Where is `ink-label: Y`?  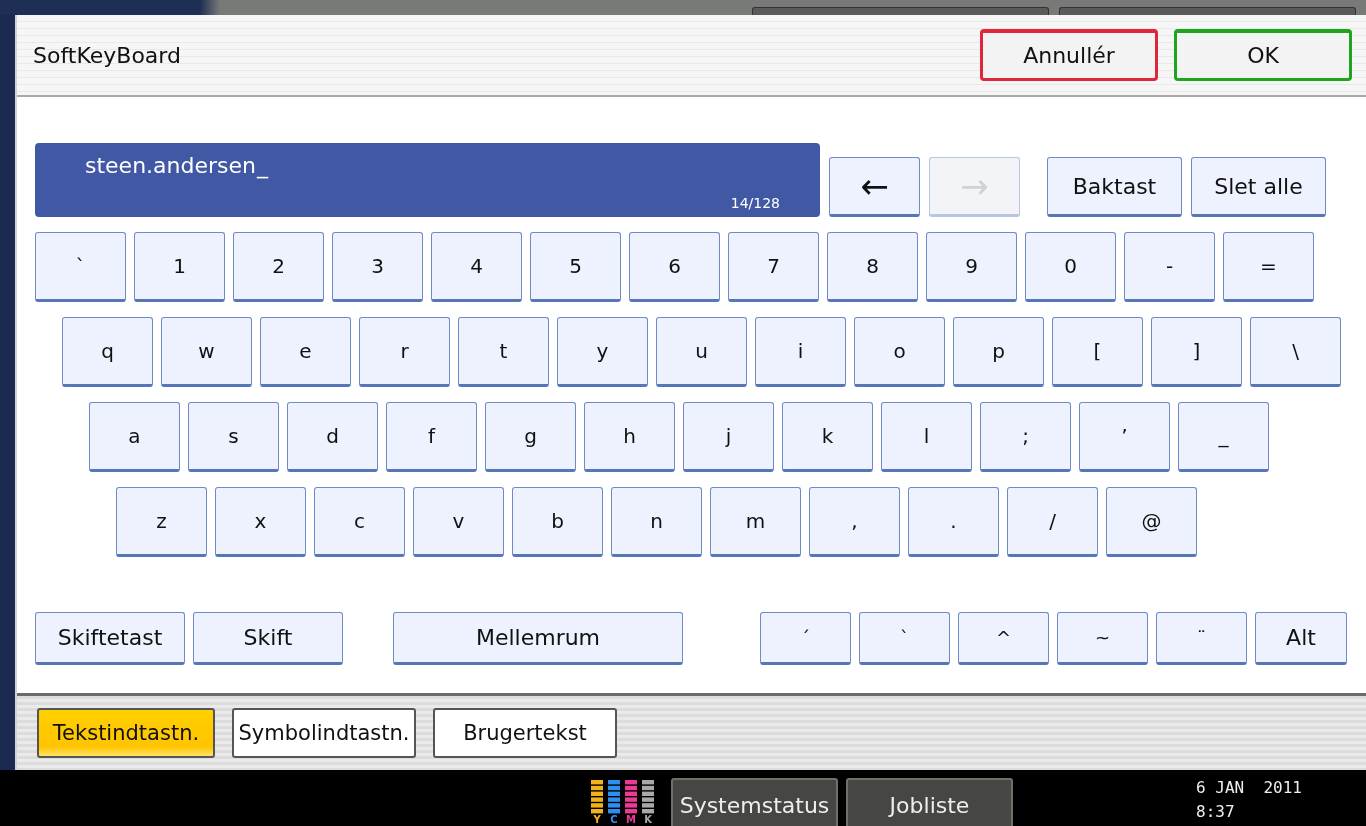
ink-label: Y is located at coordinates (597, 820).